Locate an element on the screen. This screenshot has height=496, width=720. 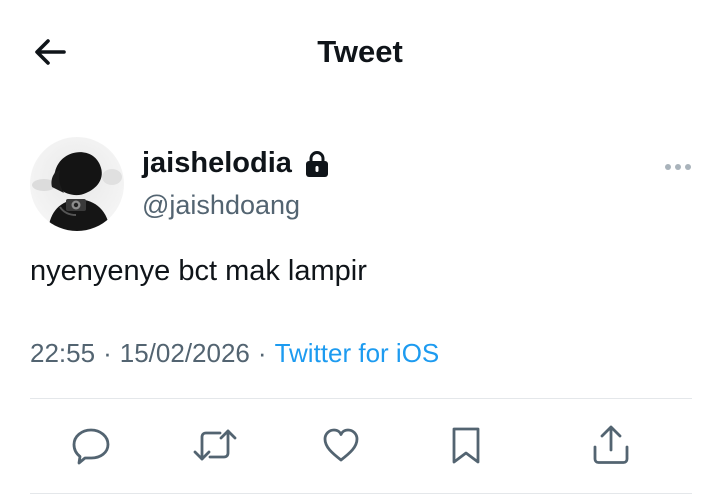
display-name: jaishelodia is located at coordinates (217, 163).